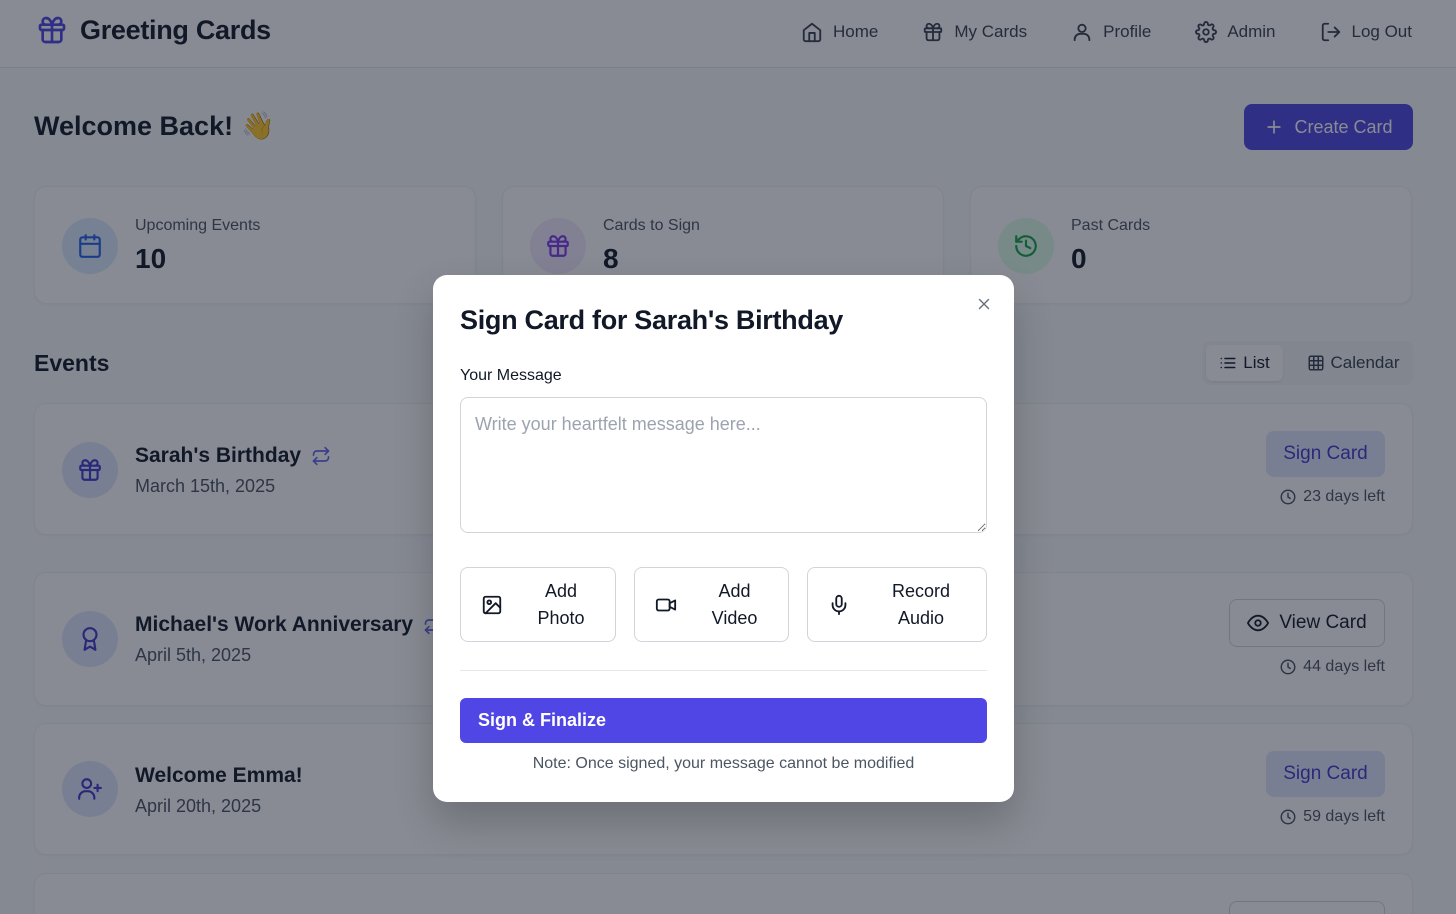 This screenshot has height=914, width=1456. What do you see at coordinates (723, 670) in the screenshot?
I see `divider` at bounding box center [723, 670].